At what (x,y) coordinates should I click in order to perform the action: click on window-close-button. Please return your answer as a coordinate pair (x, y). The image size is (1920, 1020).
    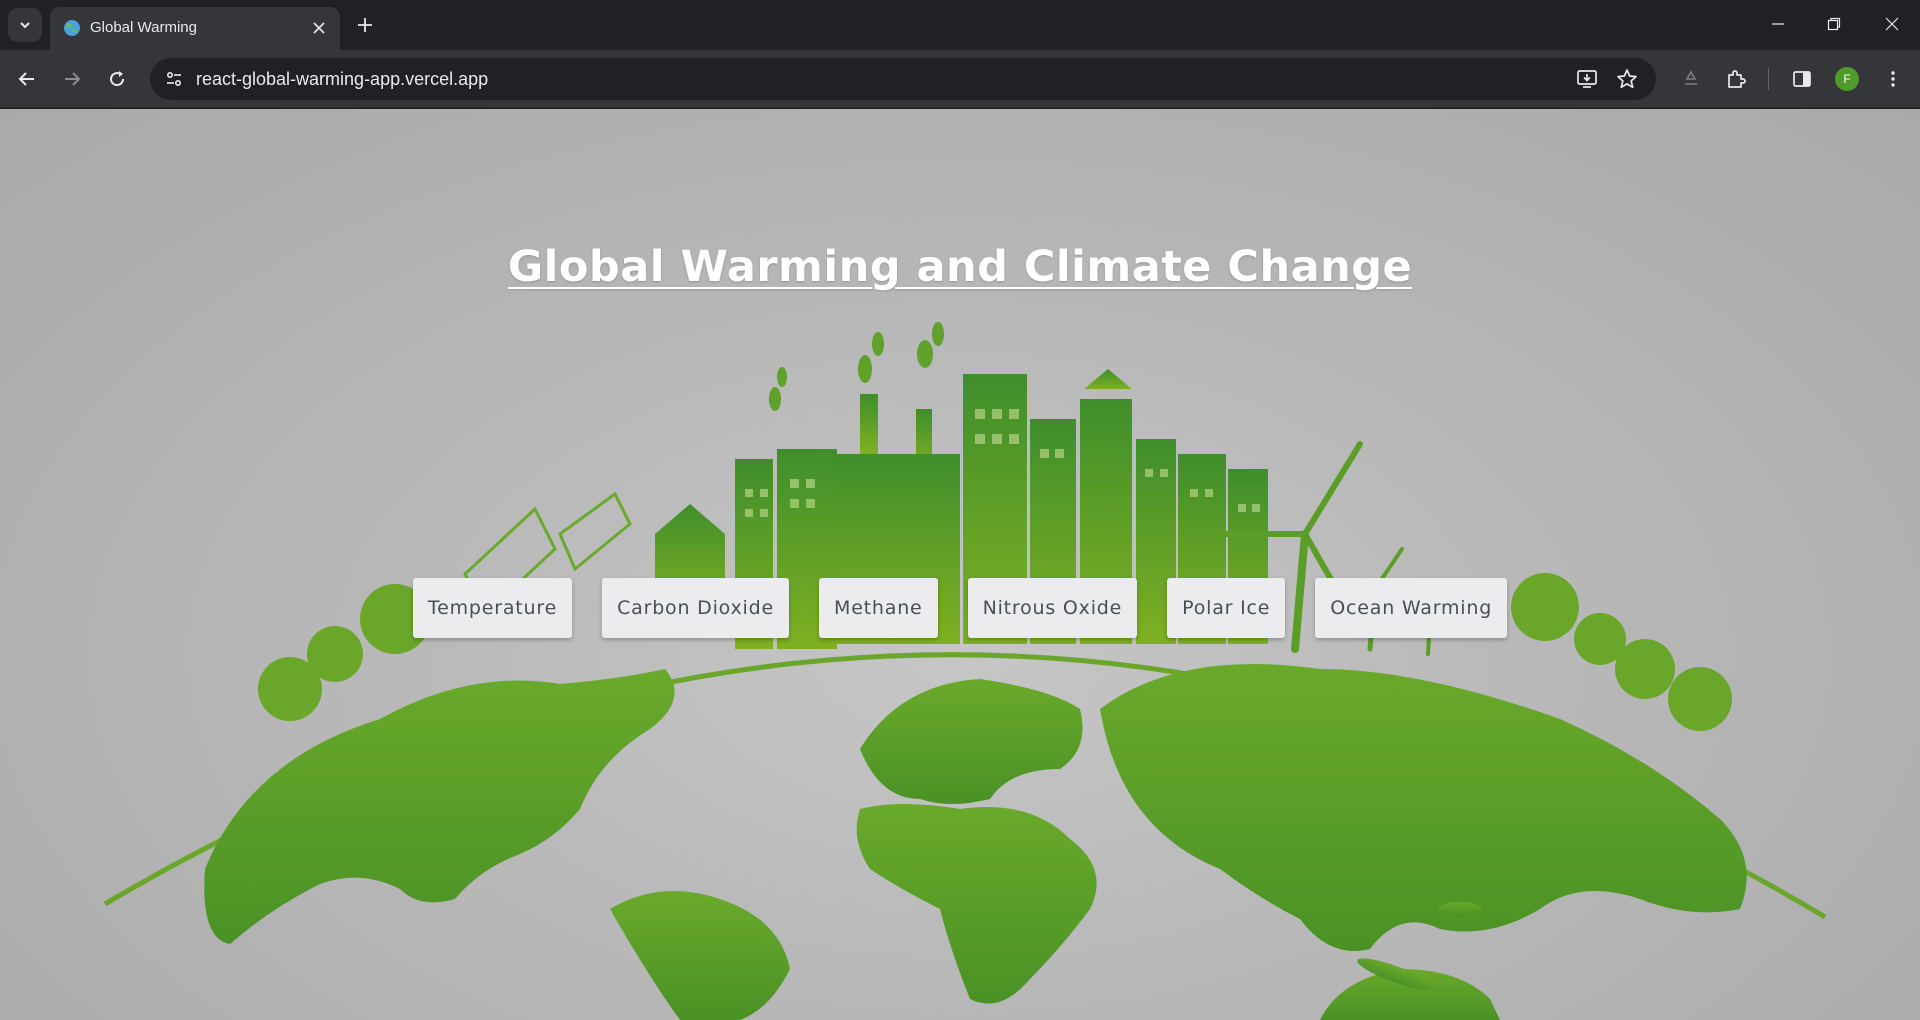
    Looking at the image, I should click on (1892, 24).